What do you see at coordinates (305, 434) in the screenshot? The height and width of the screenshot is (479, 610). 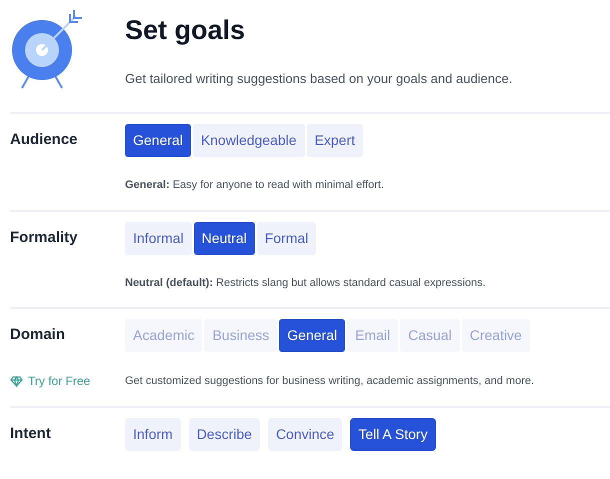 I see `option-button: Convince` at bounding box center [305, 434].